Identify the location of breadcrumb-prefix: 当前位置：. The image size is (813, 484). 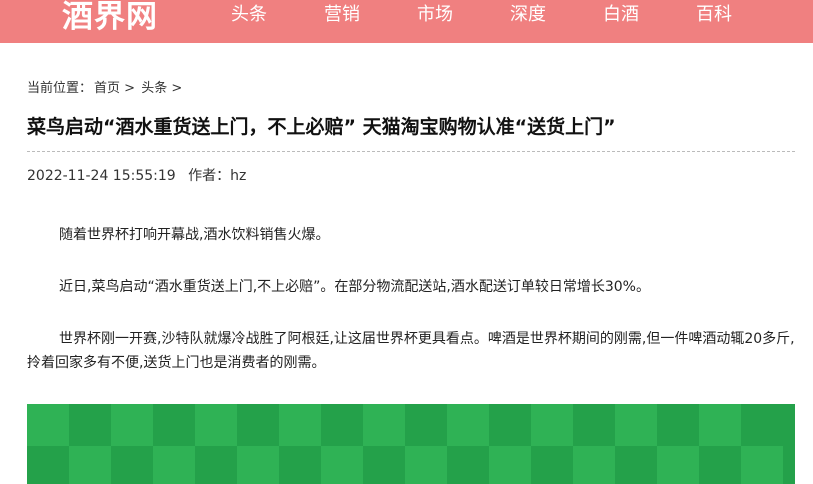
(60, 88).